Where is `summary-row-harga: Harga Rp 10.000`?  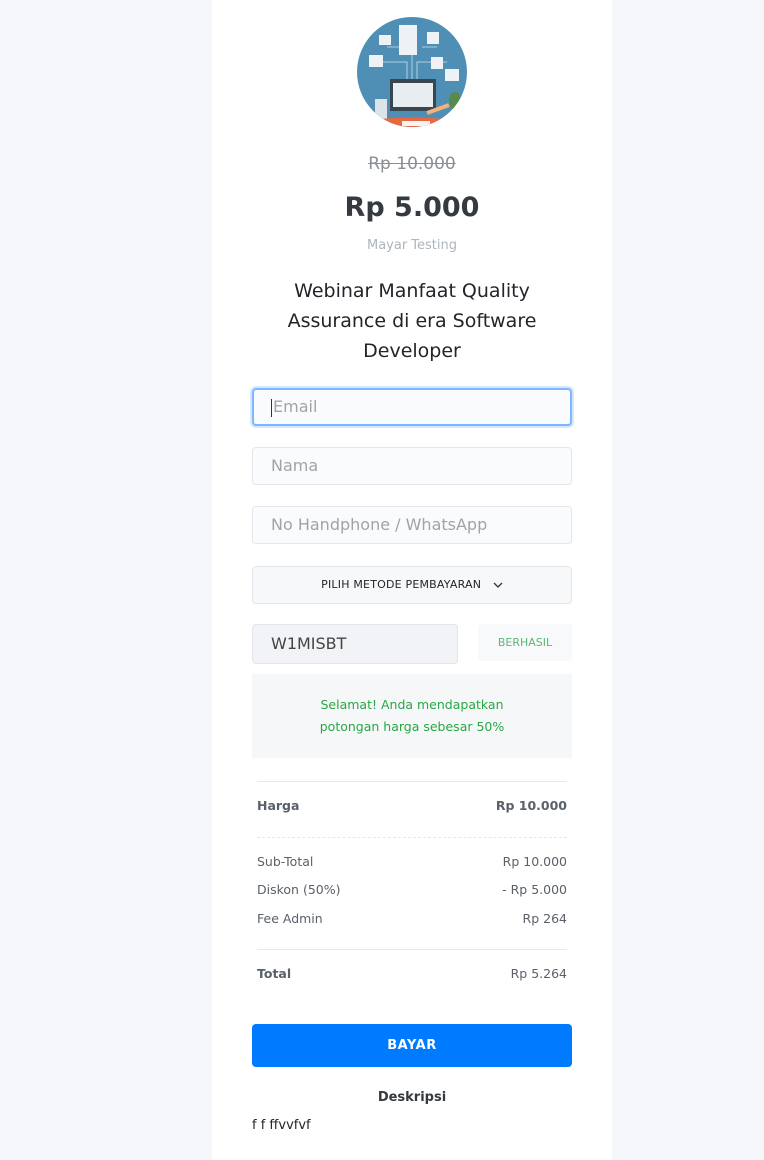
summary-row-harga: Harga Rp 10.000 is located at coordinates (412, 805).